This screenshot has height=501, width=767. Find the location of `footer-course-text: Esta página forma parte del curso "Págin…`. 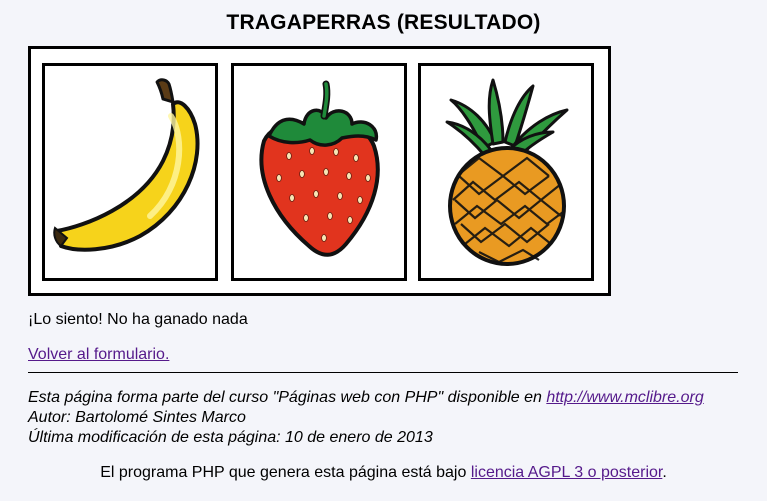

footer-course-text: Esta página forma parte del curso "Págin… is located at coordinates (287, 397).